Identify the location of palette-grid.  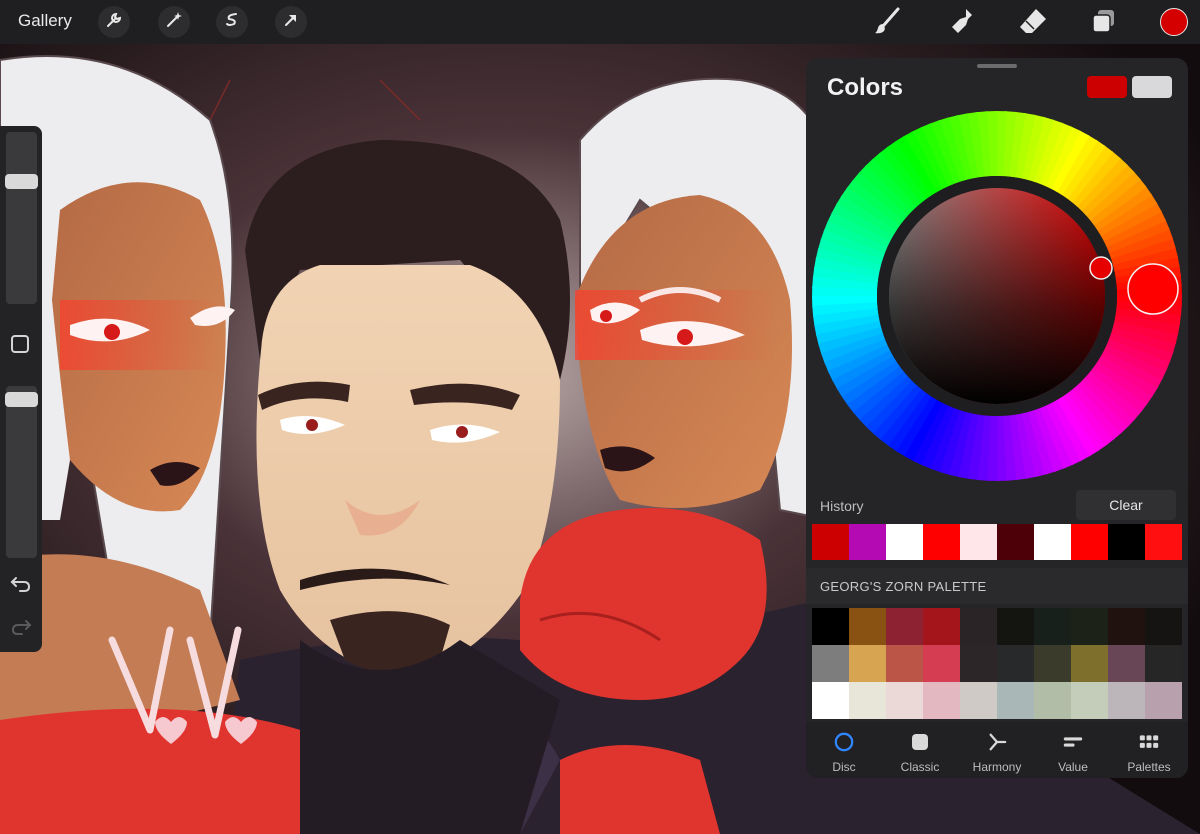
(997, 663).